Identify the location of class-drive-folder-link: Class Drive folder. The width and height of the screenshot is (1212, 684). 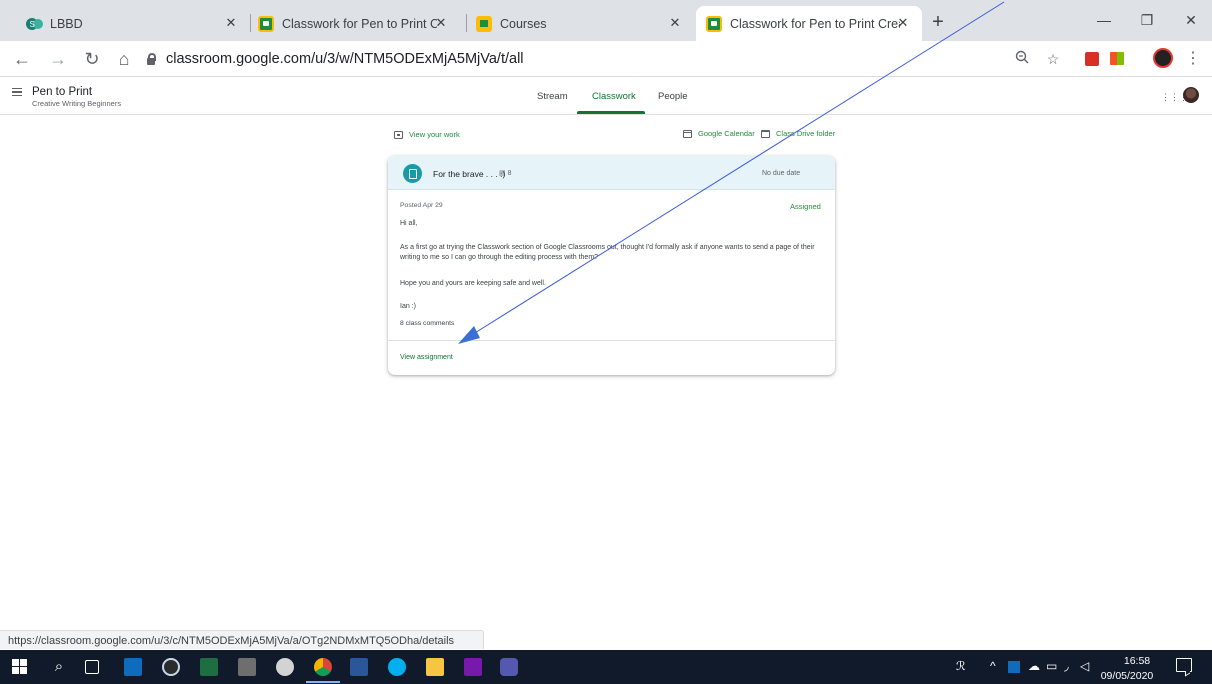
(798, 133).